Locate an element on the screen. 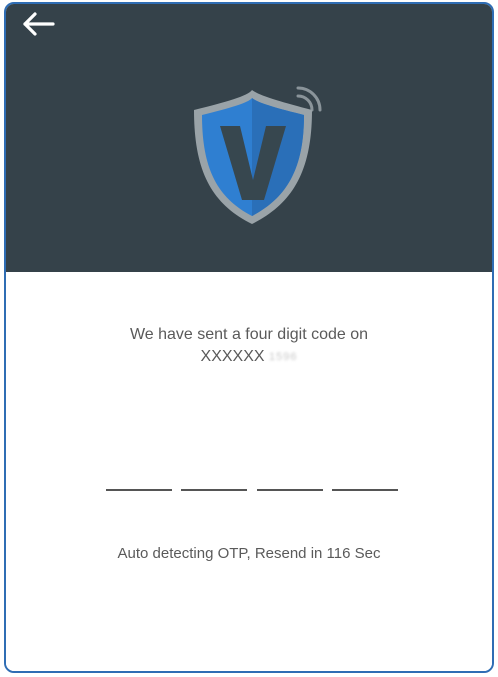 The width and height of the screenshot is (498, 677). phone-suffix-blurred: 1596 is located at coordinates (283, 357).